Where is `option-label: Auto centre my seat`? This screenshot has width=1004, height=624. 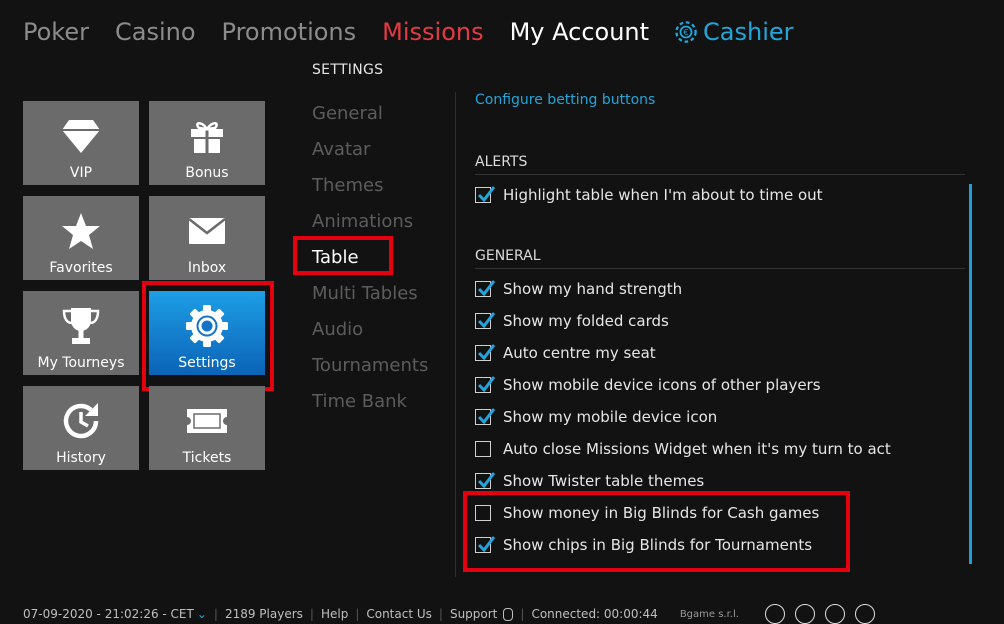 option-label: Auto centre my seat is located at coordinates (579, 353).